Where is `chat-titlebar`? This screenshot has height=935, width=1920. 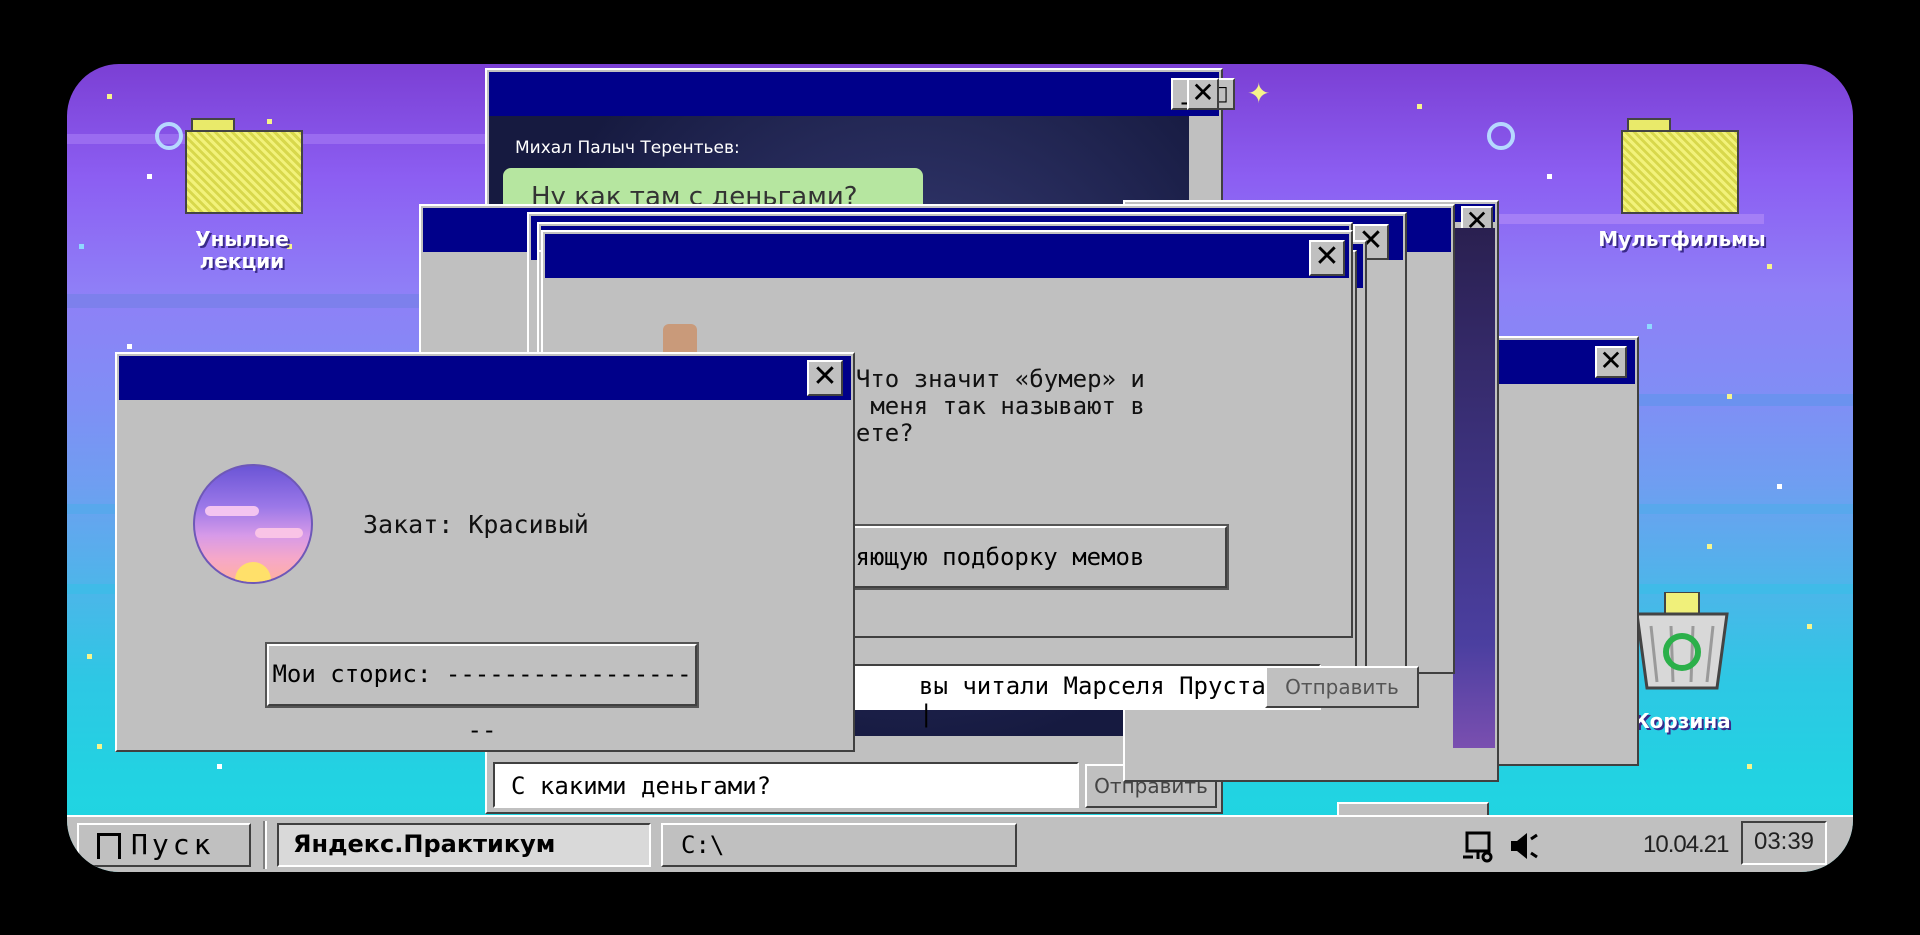 chat-titlebar is located at coordinates (854, 94).